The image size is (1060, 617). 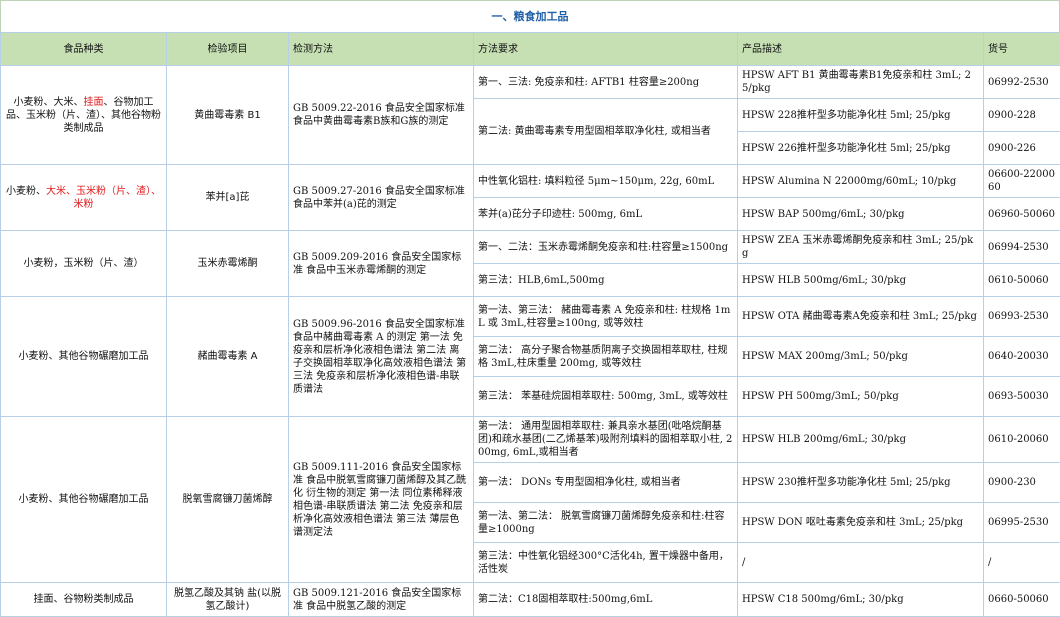 What do you see at coordinates (860, 82) in the screenshot?
I see `cell-product: HPSW AFT B1 黄曲霉毒素B1免疫亲和柱 3mL; 25/pkg` at bounding box center [860, 82].